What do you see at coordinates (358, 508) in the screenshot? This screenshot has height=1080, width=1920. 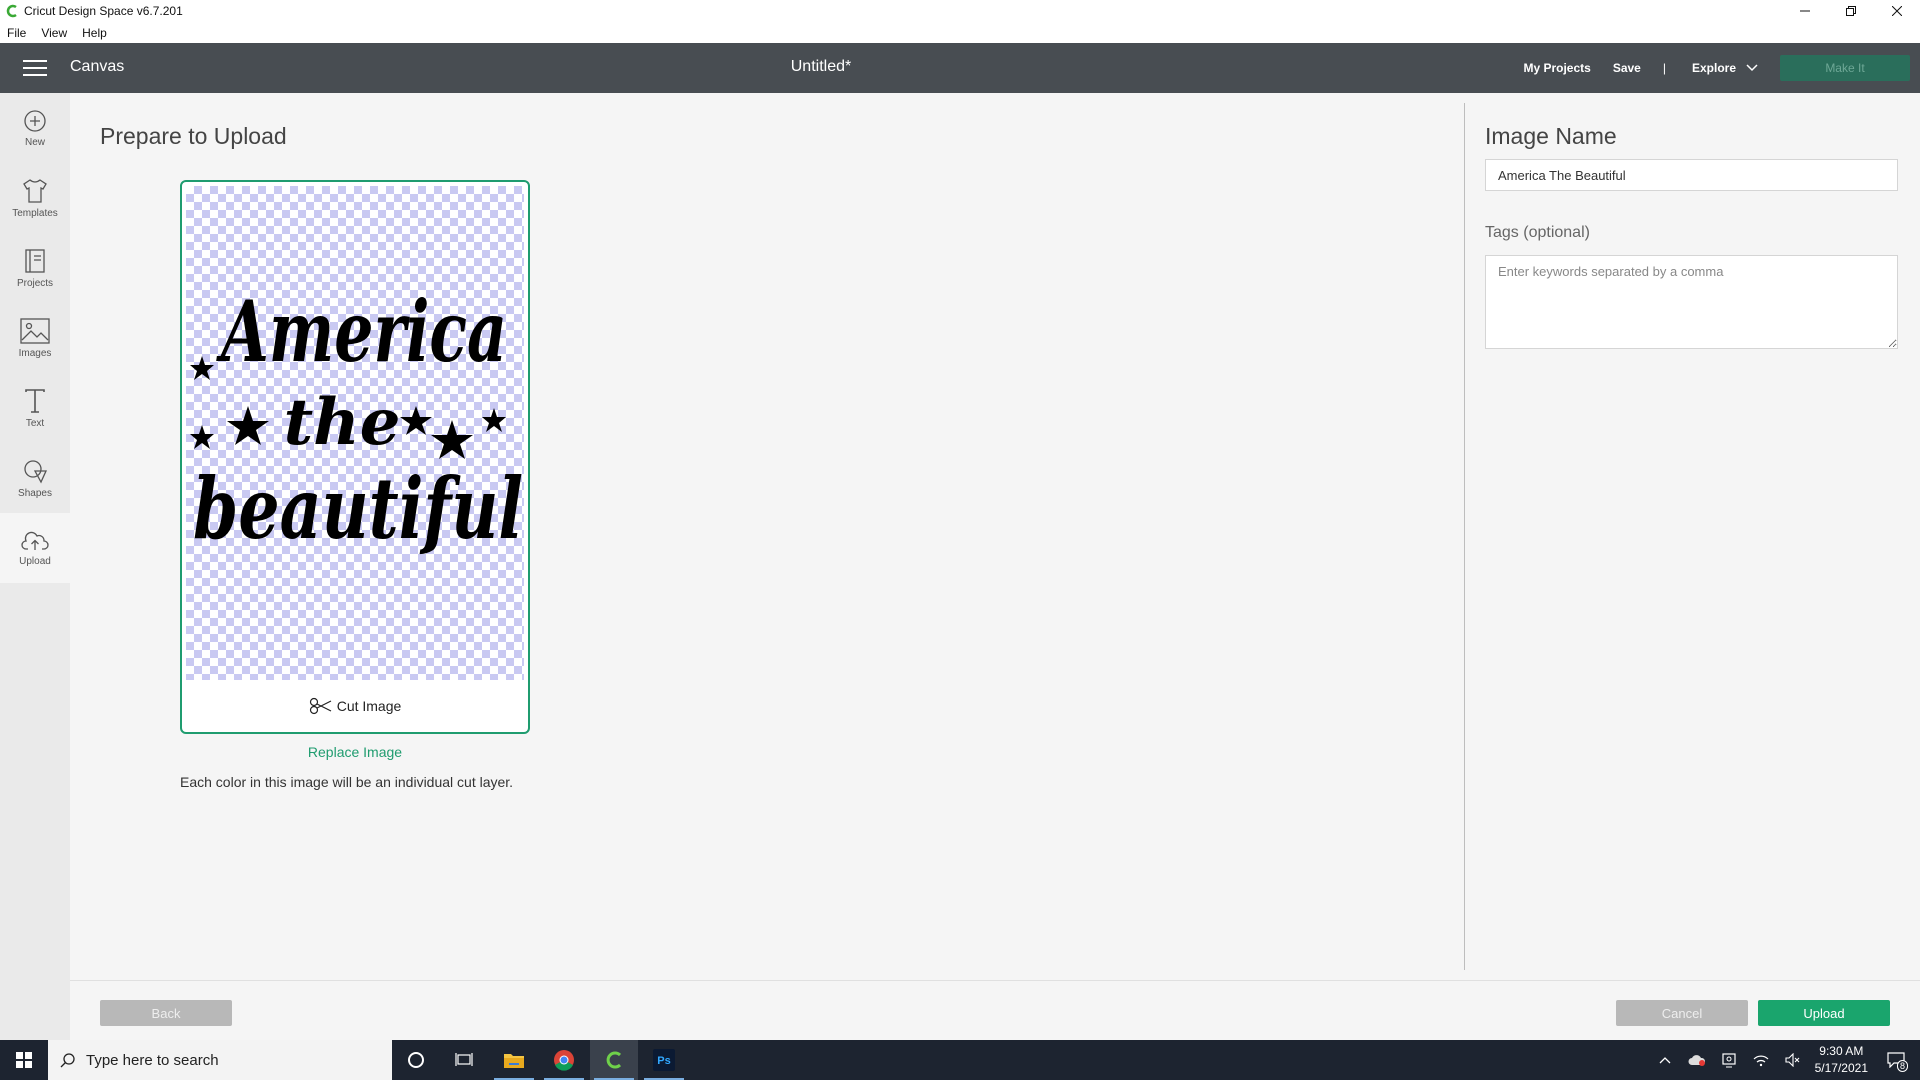 I see `image-line-beautiful: beautiful` at bounding box center [358, 508].